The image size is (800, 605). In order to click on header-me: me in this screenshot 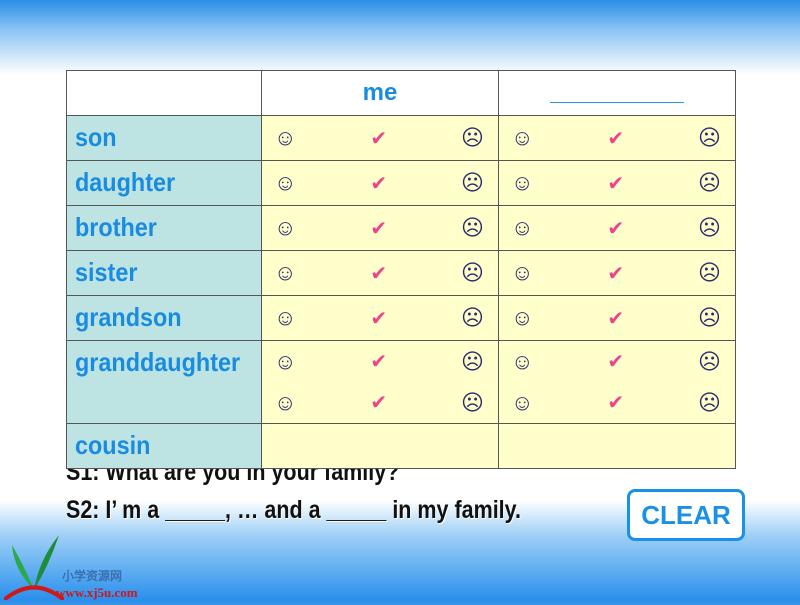, I will do `click(380, 93)`.